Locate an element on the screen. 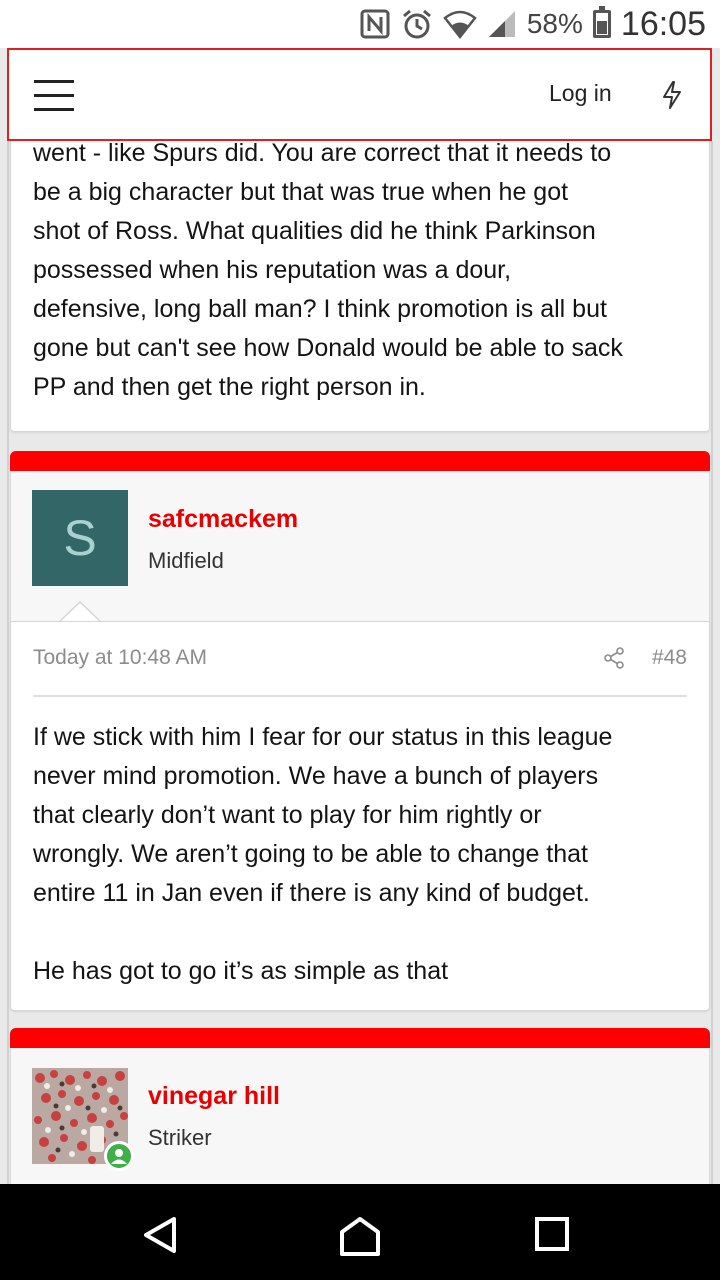 The image size is (720, 1280). post-number: #48 is located at coordinates (669, 658).